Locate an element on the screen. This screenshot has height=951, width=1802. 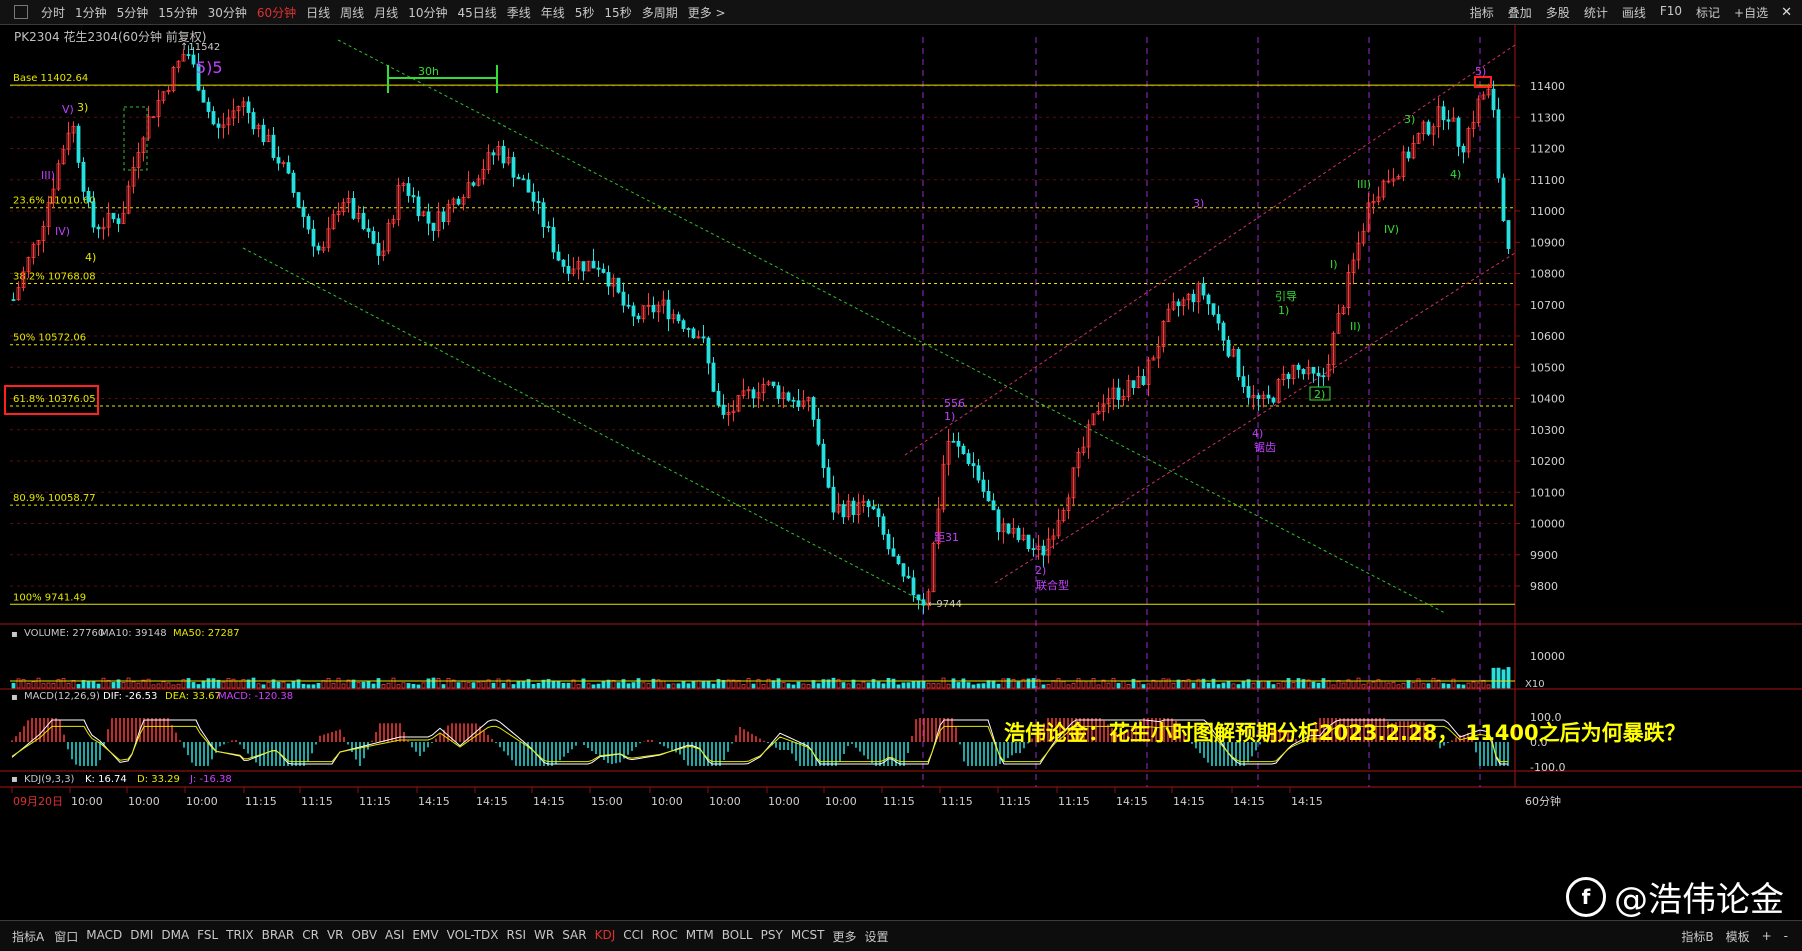
indicator-tab-0: 窗口 is located at coordinates (66, 936).